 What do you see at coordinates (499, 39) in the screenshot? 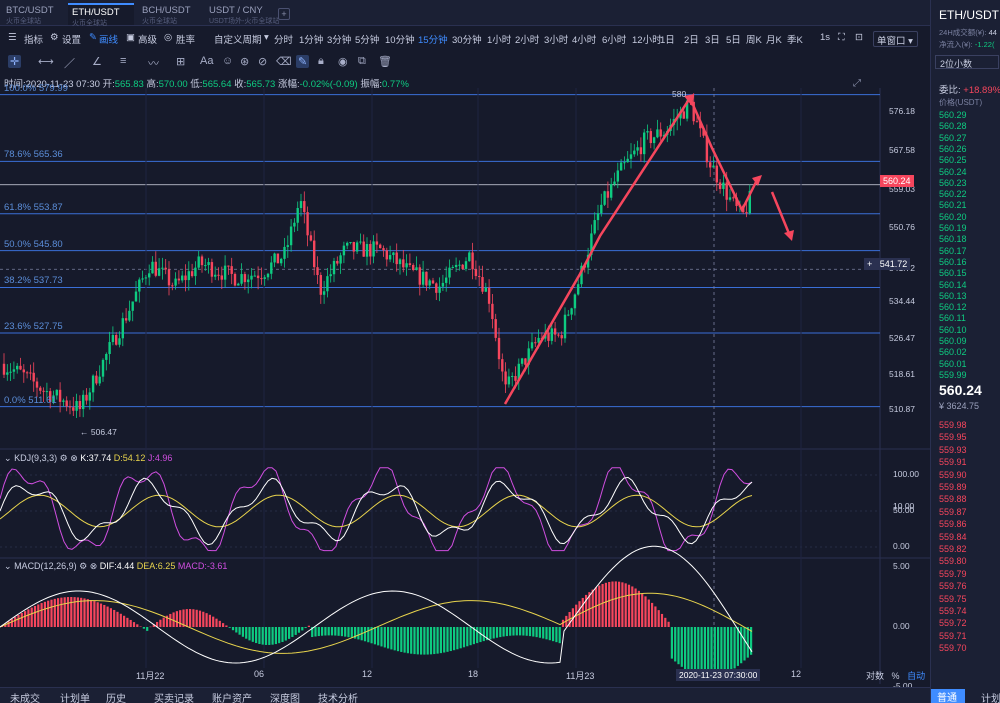
I see `period-7: 1小时` at bounding box center [499, 39].